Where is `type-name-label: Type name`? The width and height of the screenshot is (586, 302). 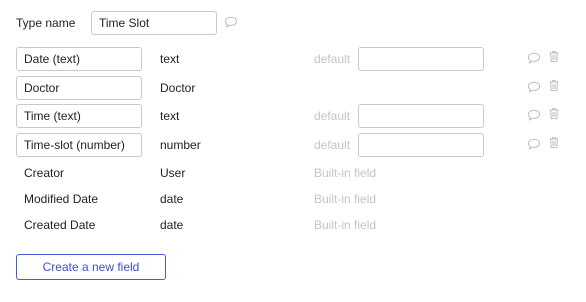
type-name-label: Type name is located at coordinates (46, 23).